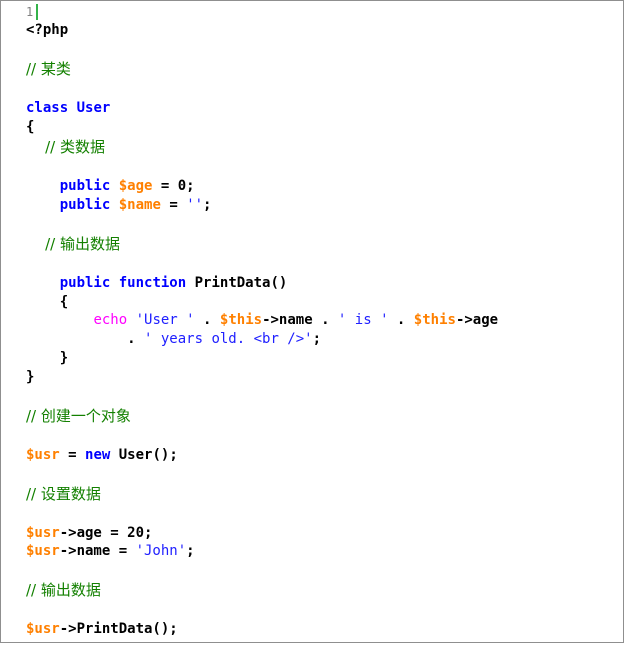  Describe the element at coordinates (174, 339) in the screenshot. I see `code-line: . ' years old. <br />';` at that location.